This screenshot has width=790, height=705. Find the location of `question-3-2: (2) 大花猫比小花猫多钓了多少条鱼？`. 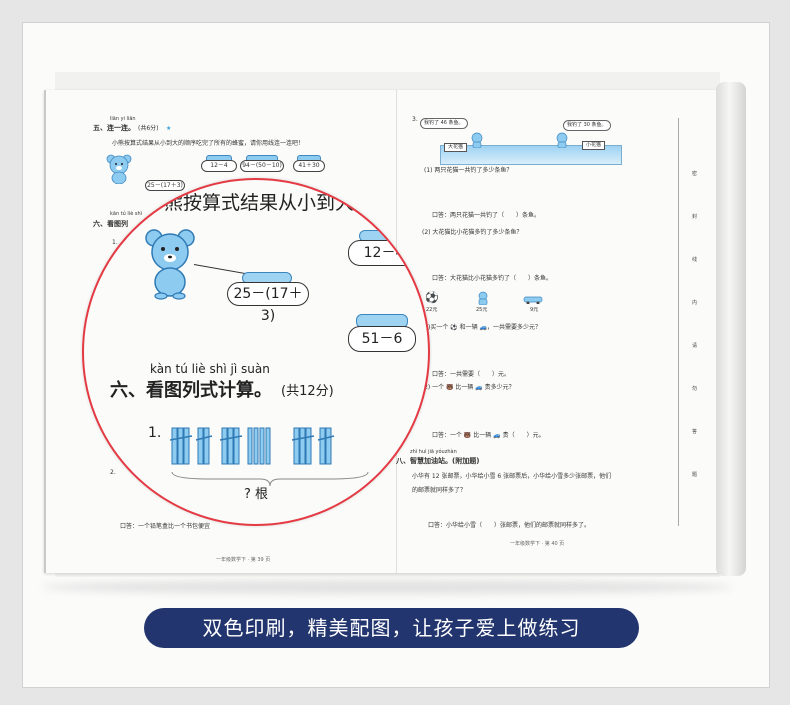

question-3-2: (2) 大花猫比小花猫多钓了多少条鱼？ is located at coordinates (472, 232).